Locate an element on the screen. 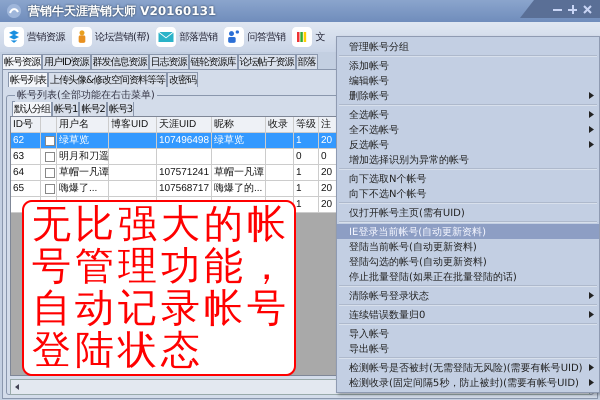 The width and height of the screenshot is (600, 400). table-cell: 107496498 is located at coordinates (184, 140).